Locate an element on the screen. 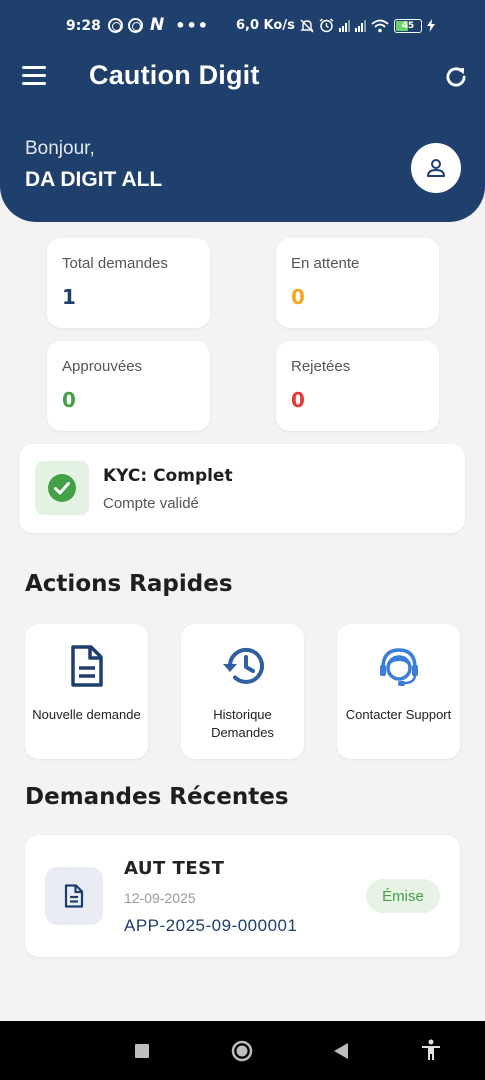 The height and width of the screenshot is (1080, 485). stat-label: En attente is located at coordinates (325, 263).